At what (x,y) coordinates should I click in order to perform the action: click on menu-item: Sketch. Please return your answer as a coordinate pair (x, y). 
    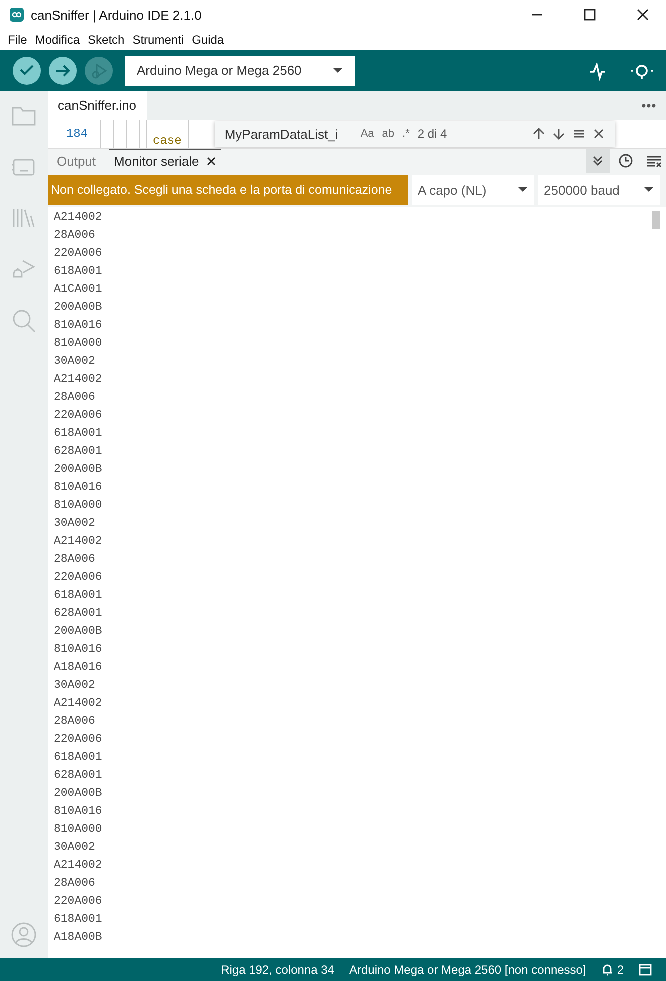
    Looking at the image, I should click on (106, 40).